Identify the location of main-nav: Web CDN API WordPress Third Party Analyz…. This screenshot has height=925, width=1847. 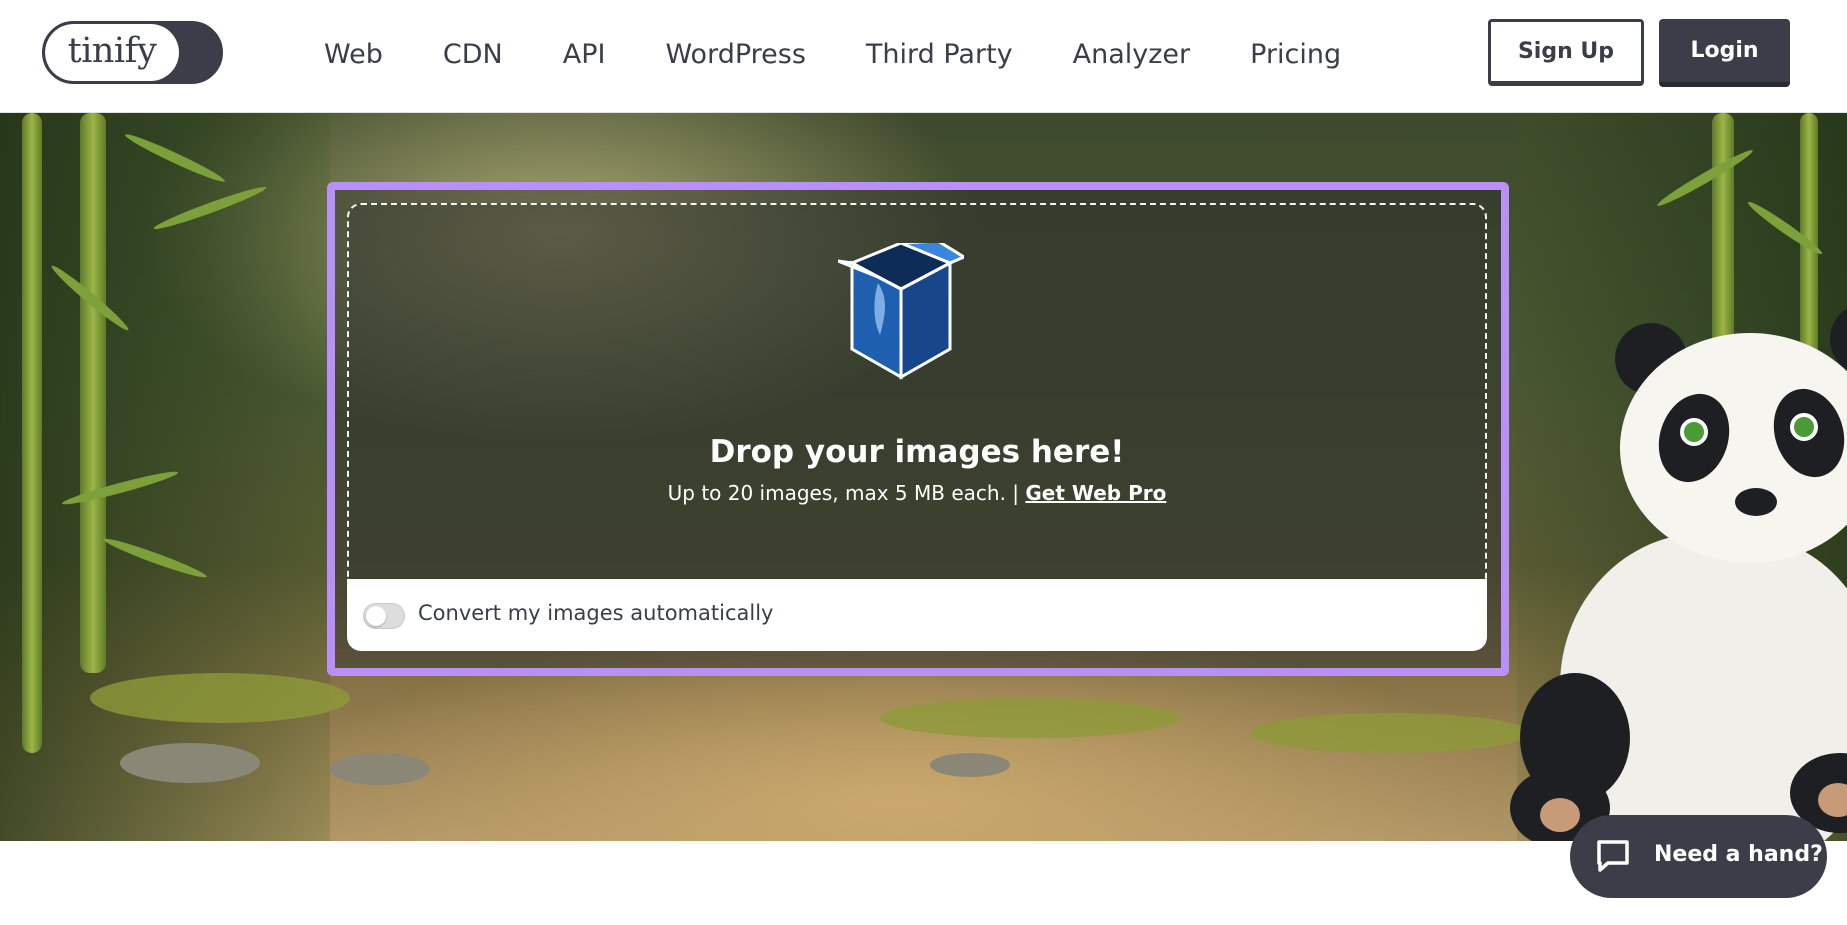
(832, 54).